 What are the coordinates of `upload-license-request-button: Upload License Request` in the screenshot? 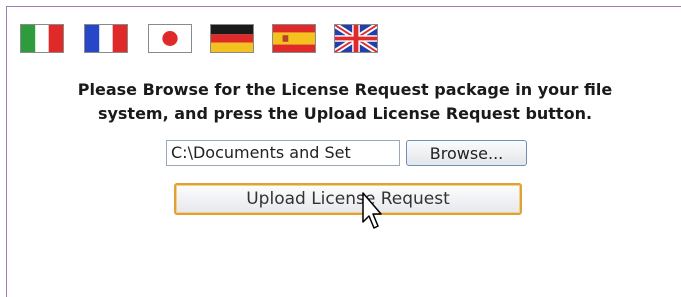 It's located at (348, 199).